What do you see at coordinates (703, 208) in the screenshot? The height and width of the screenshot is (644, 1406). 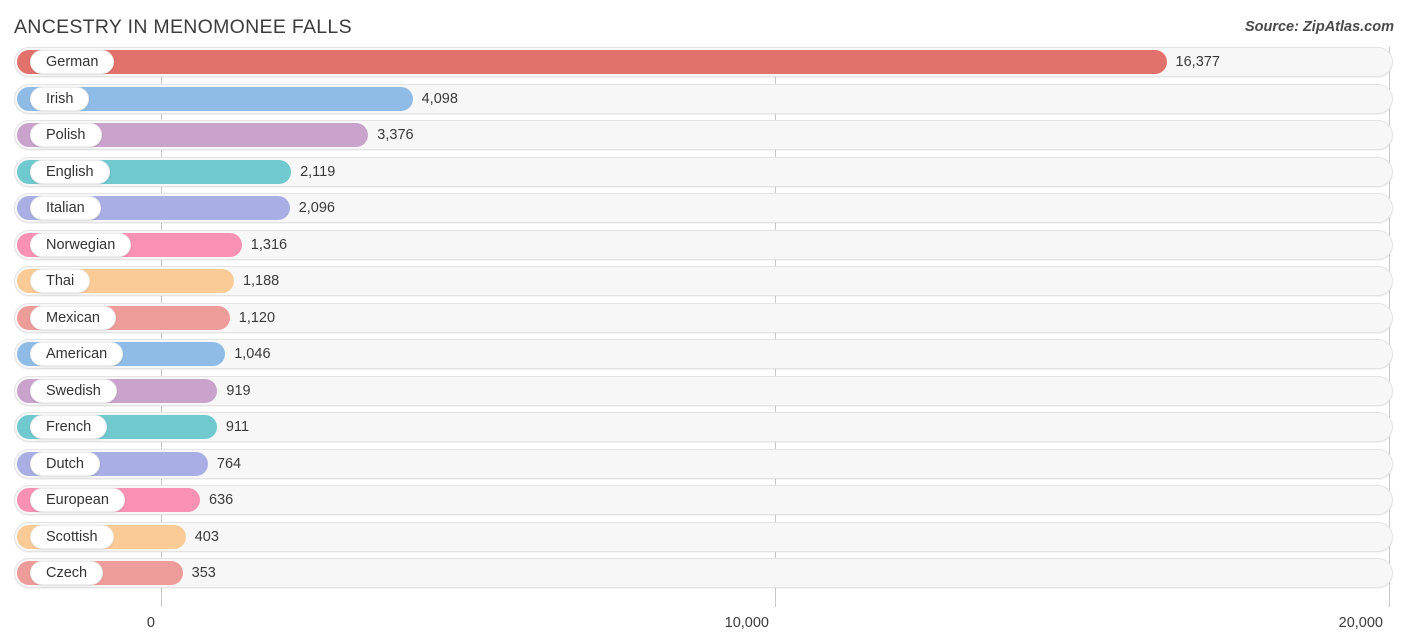 I see `bar-row: Italian 2,096` at bounding box center [703, 208].